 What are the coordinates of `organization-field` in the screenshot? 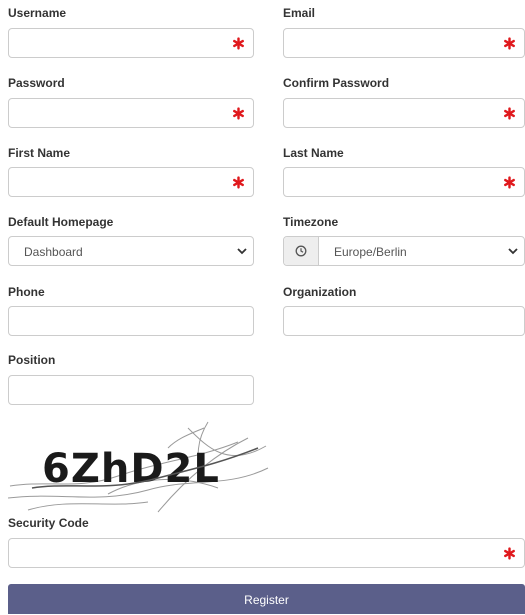 It's located at (404, 321).